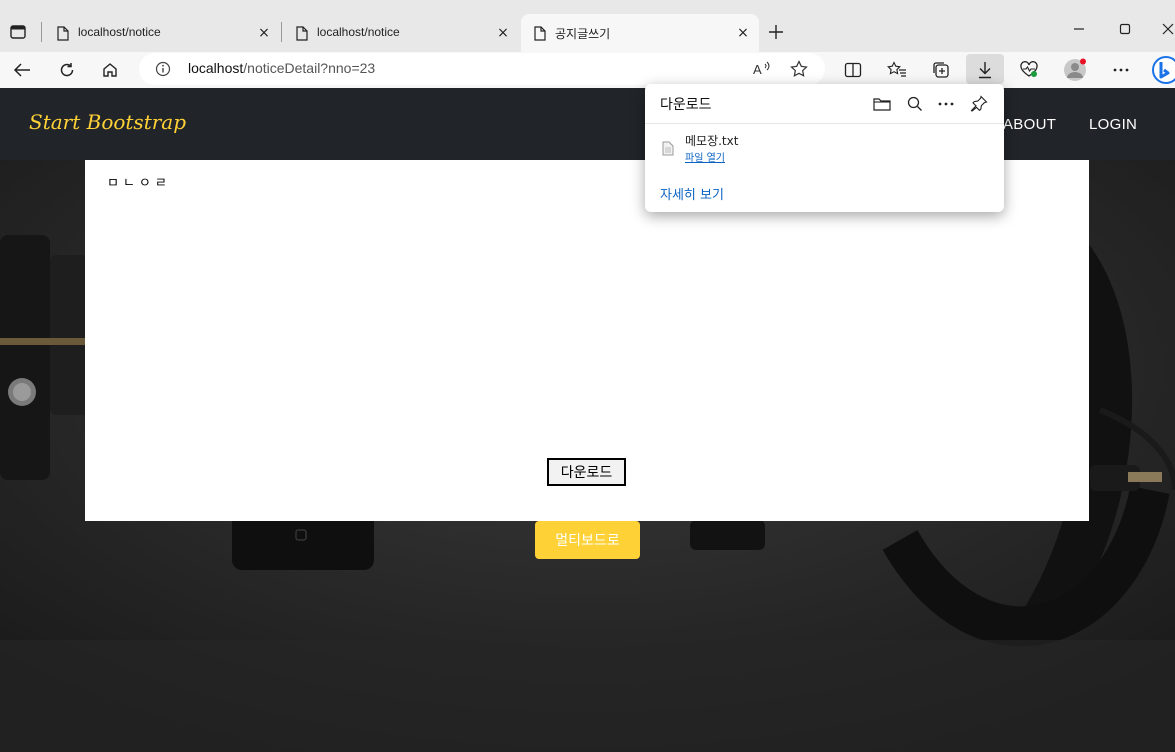 The height and width of the screenshot is (752, 1175). Describe the element at coordinates (985, 70) in the screenshot. I see `download-icon` at that location.